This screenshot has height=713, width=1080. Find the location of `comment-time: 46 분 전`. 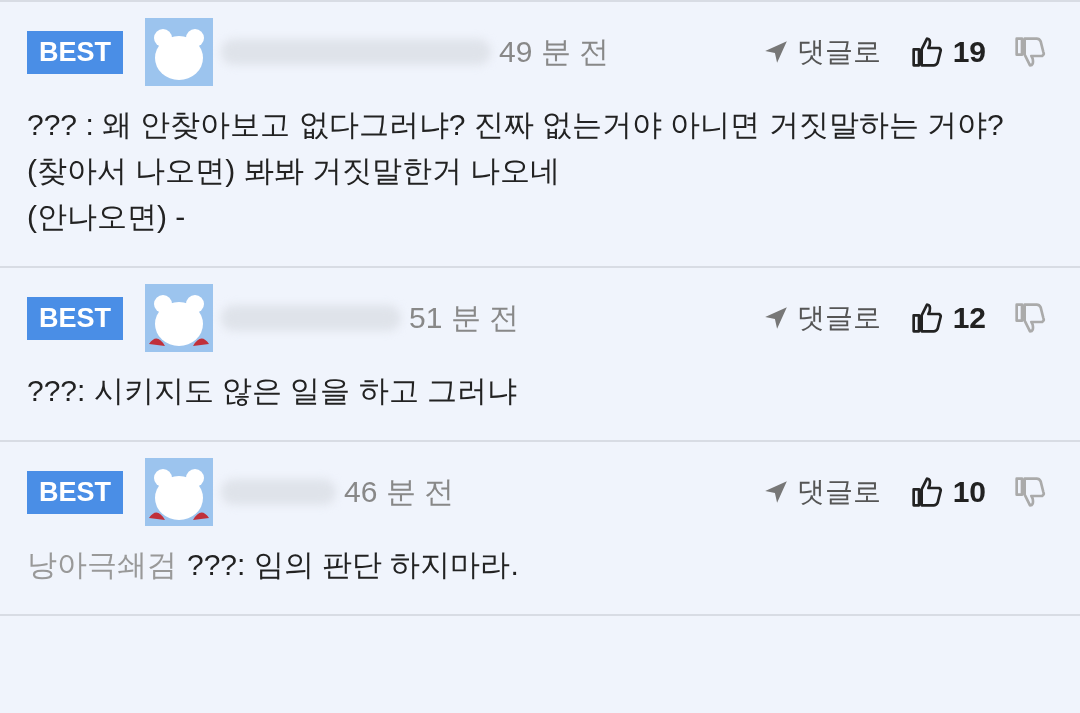

comment-time: 46 분 전 is located at coordinates (399, 491).